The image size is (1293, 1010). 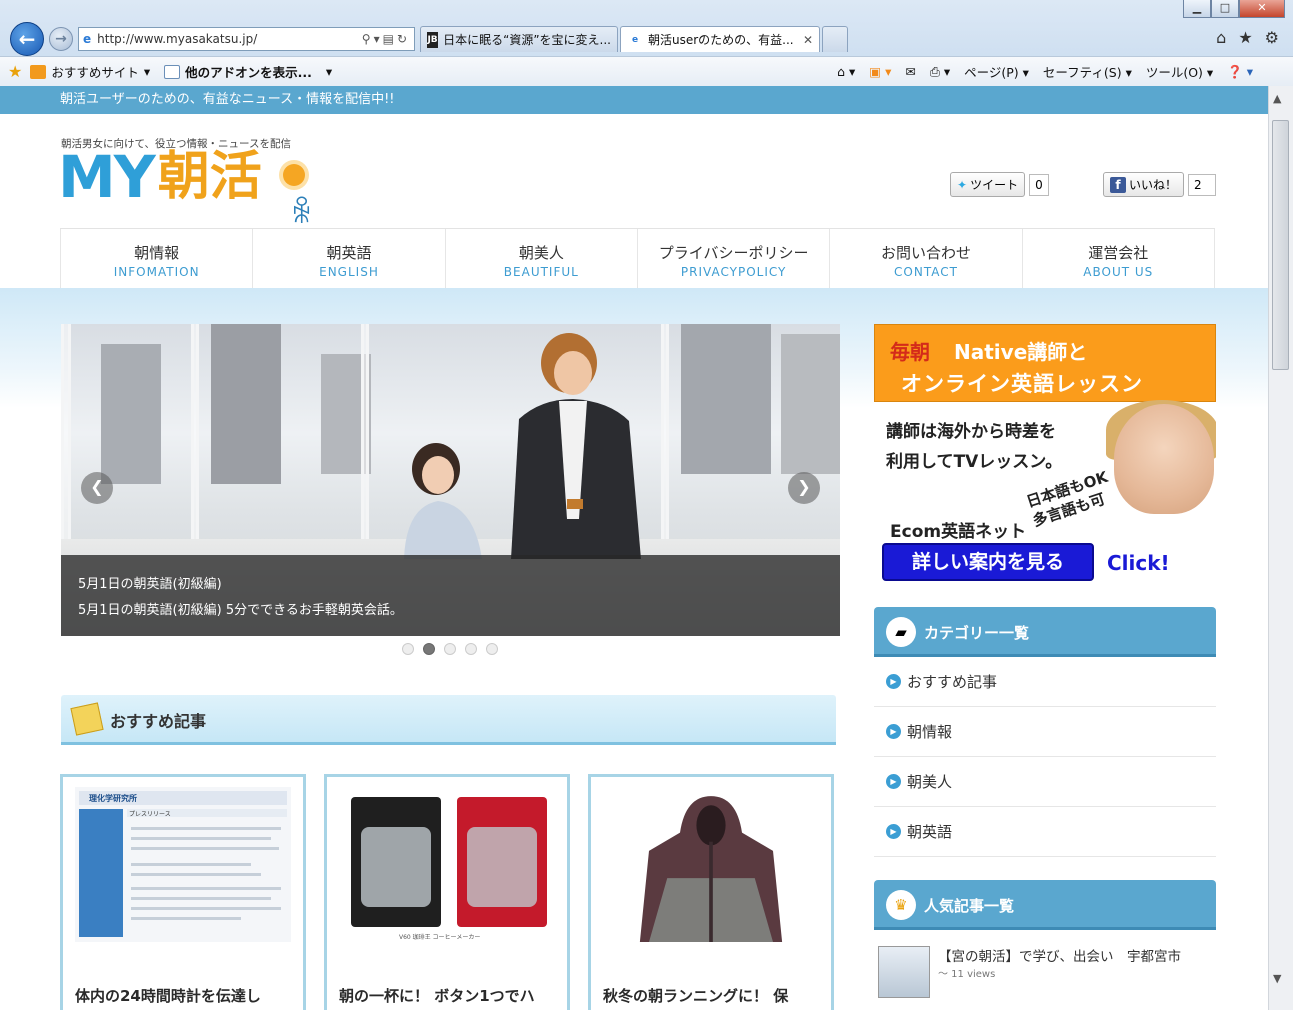 What do you see at coordinates (1221, 37) in the screenshot?
I see `home-icon: ⌂` at bounding box center [1221, 37].